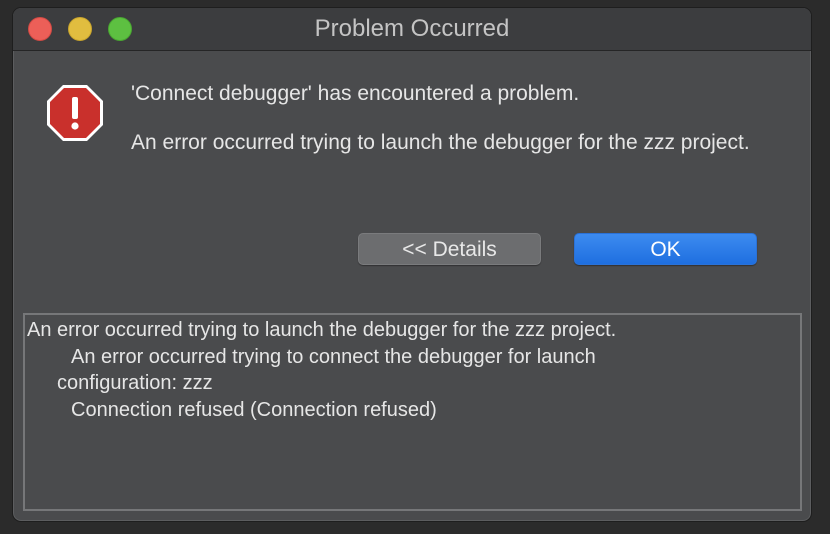 The image size is (830, 534). I want to click on window-title: Problem Occurred, so click(412, 28).